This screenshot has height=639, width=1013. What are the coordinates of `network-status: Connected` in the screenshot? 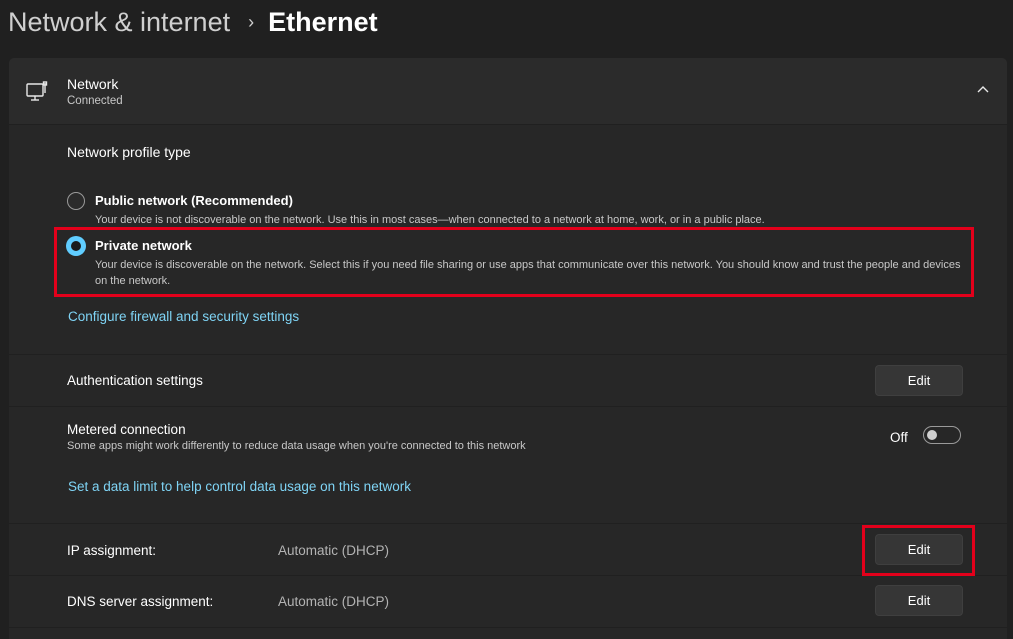 It's located at (95, 101).